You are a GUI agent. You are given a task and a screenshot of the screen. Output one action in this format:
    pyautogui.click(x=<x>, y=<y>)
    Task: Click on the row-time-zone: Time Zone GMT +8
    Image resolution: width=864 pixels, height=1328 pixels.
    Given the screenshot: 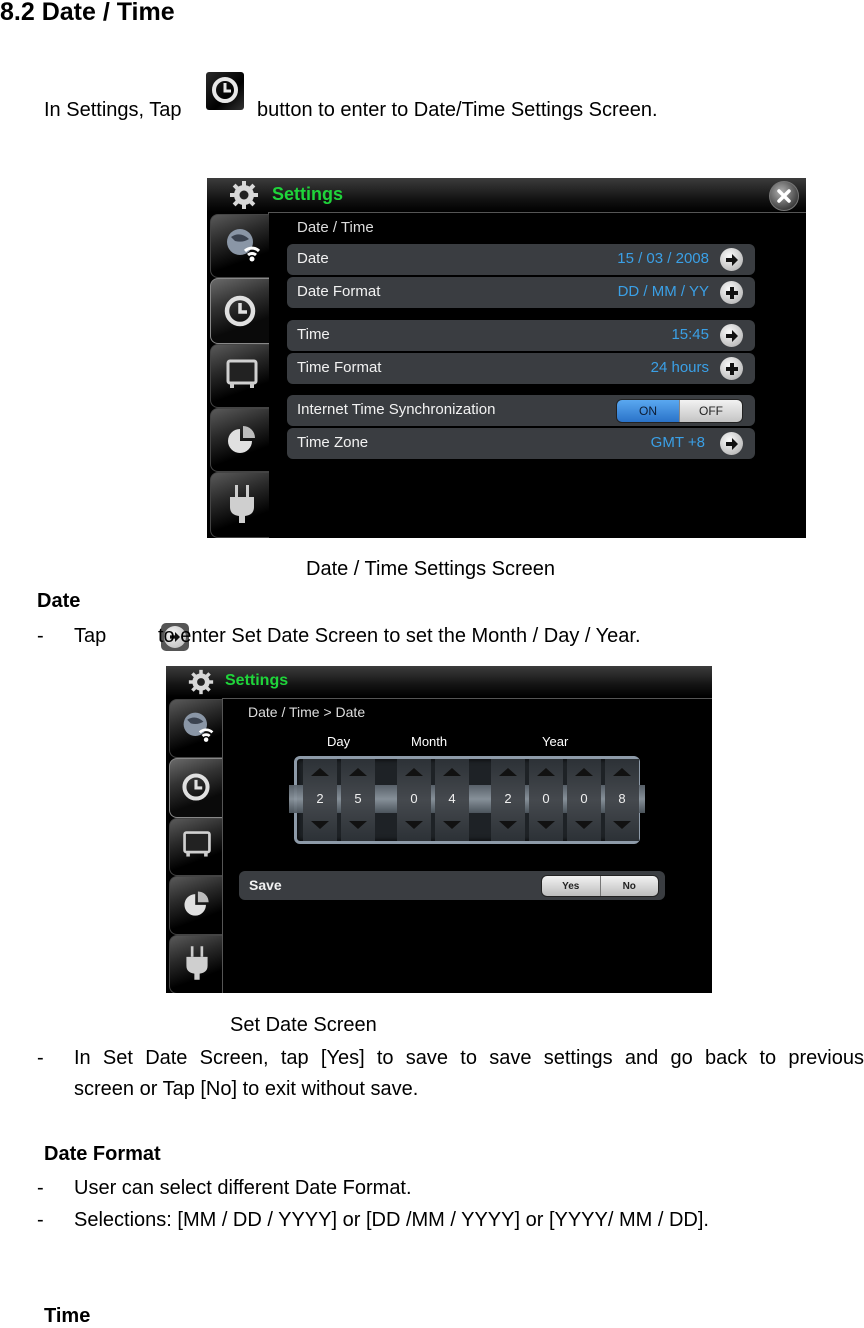 What is the action you would take?
    pyautogui.click(x=521, y=443)
    